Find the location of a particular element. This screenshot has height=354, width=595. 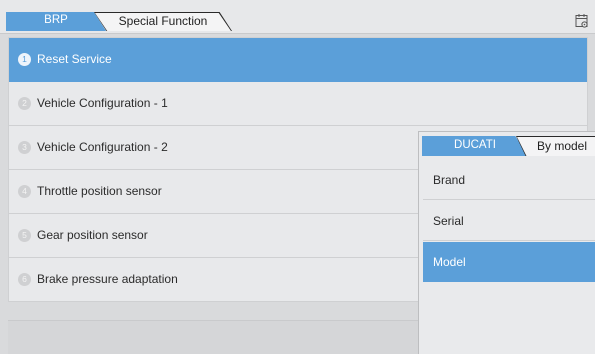

item-label: Gear position sensor is located at coordinates (92, 235).